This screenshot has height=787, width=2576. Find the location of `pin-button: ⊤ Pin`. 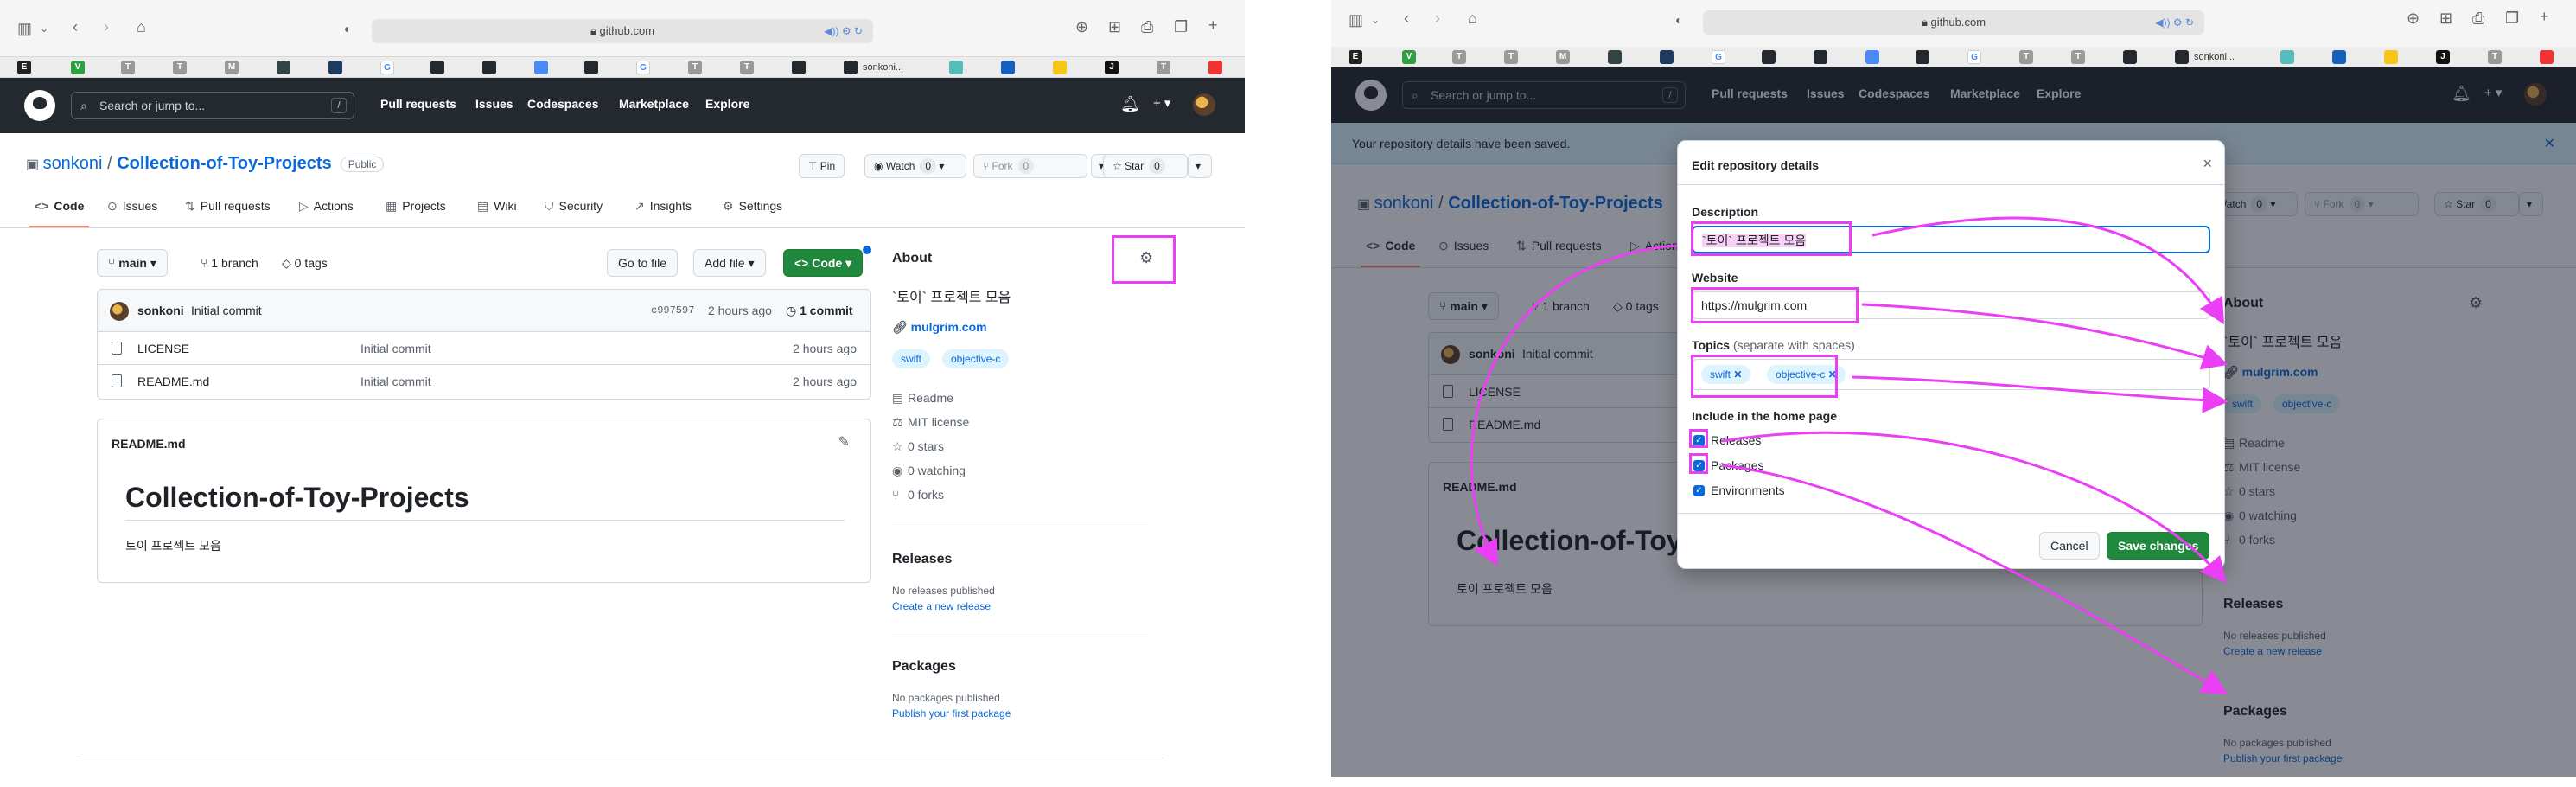

pin-button: ⊤ Pin is located at coordinates (822, 166).